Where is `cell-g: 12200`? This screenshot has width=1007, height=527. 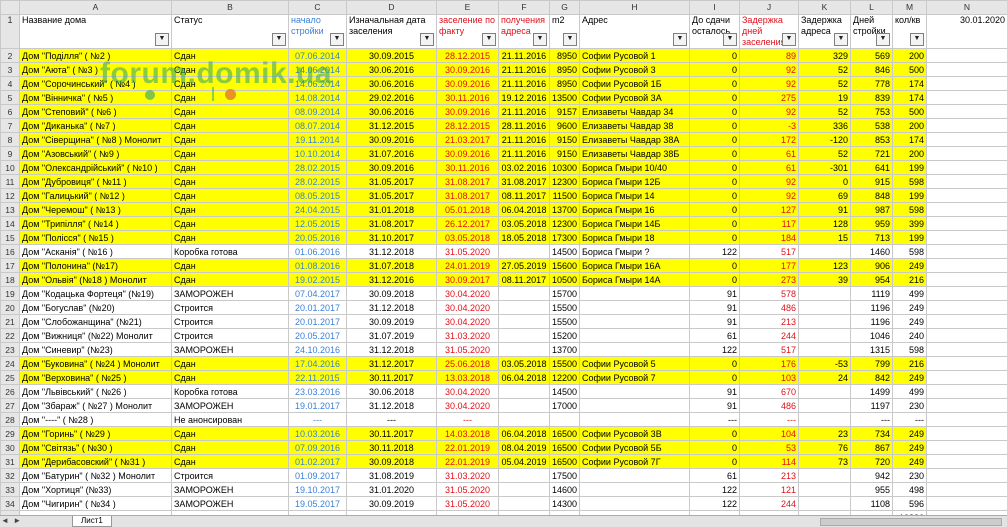
cell-g: 12200 is located at coordinates (565, 378).